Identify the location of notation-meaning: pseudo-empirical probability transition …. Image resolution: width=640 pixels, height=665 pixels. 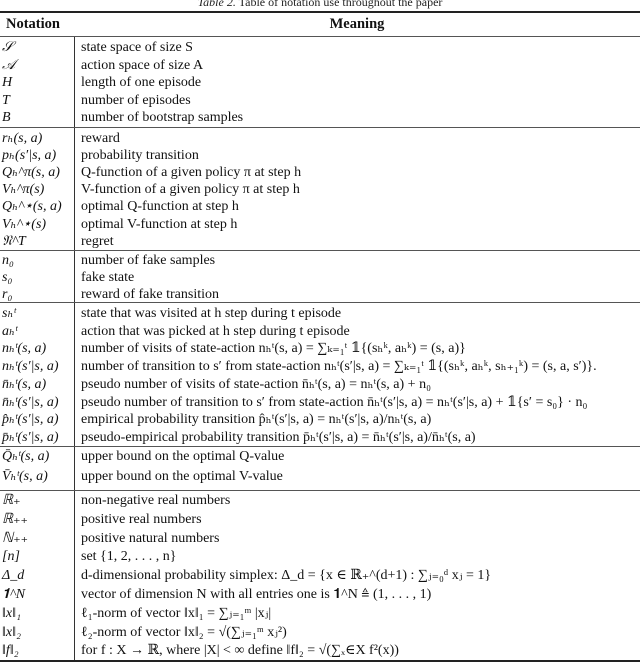
(278, 437).